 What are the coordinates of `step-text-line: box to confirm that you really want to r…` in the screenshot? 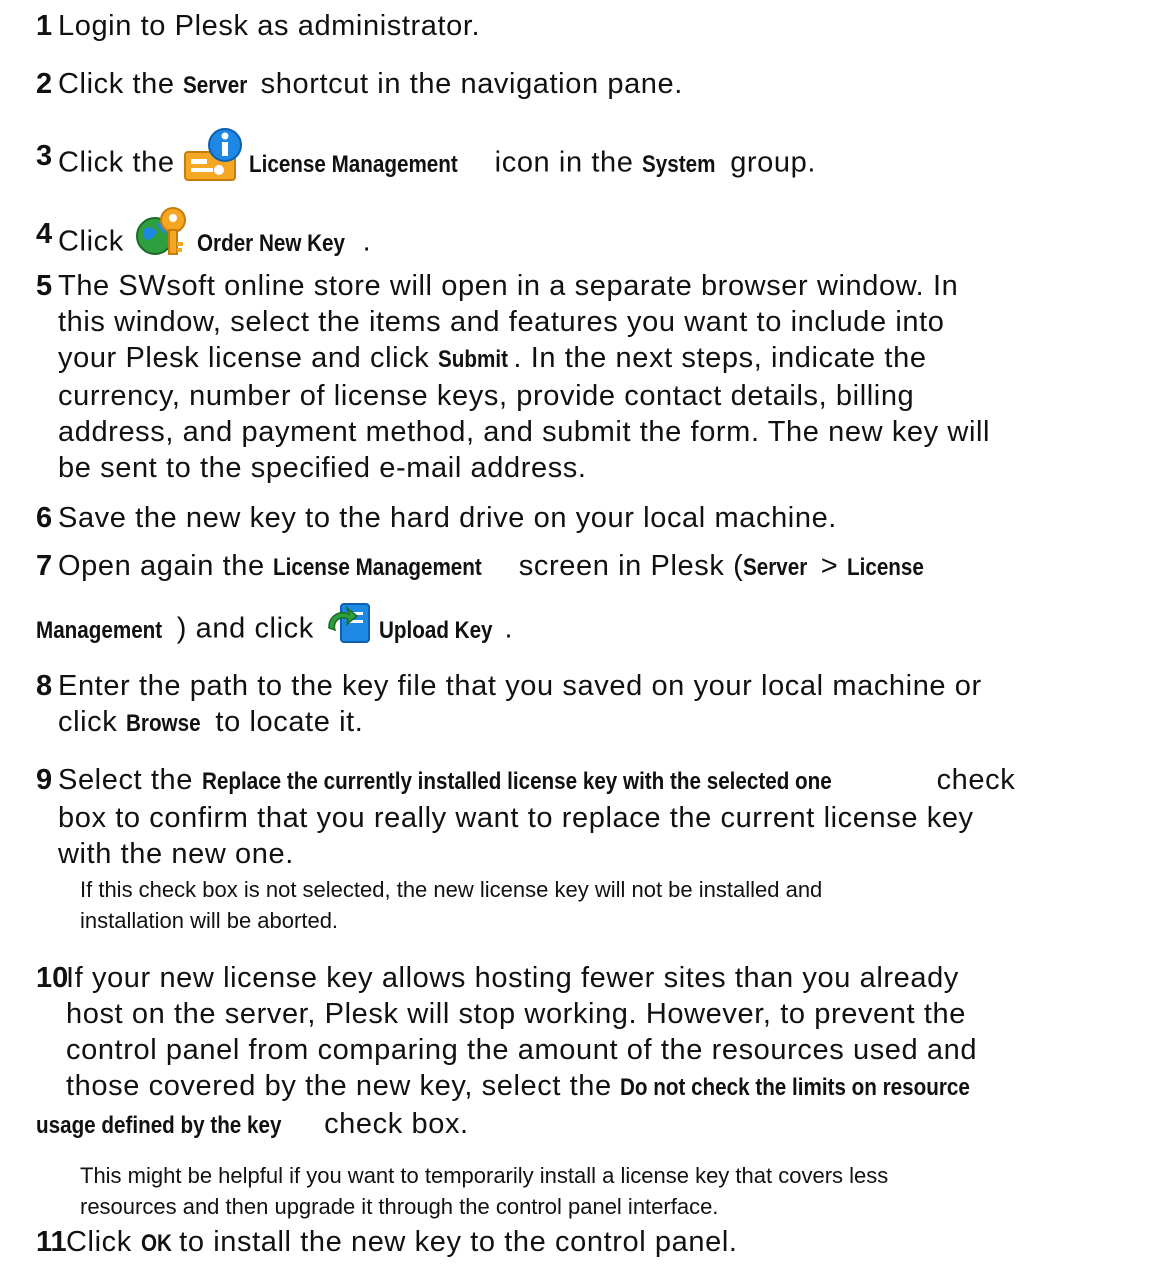 It's located at (516, 818).